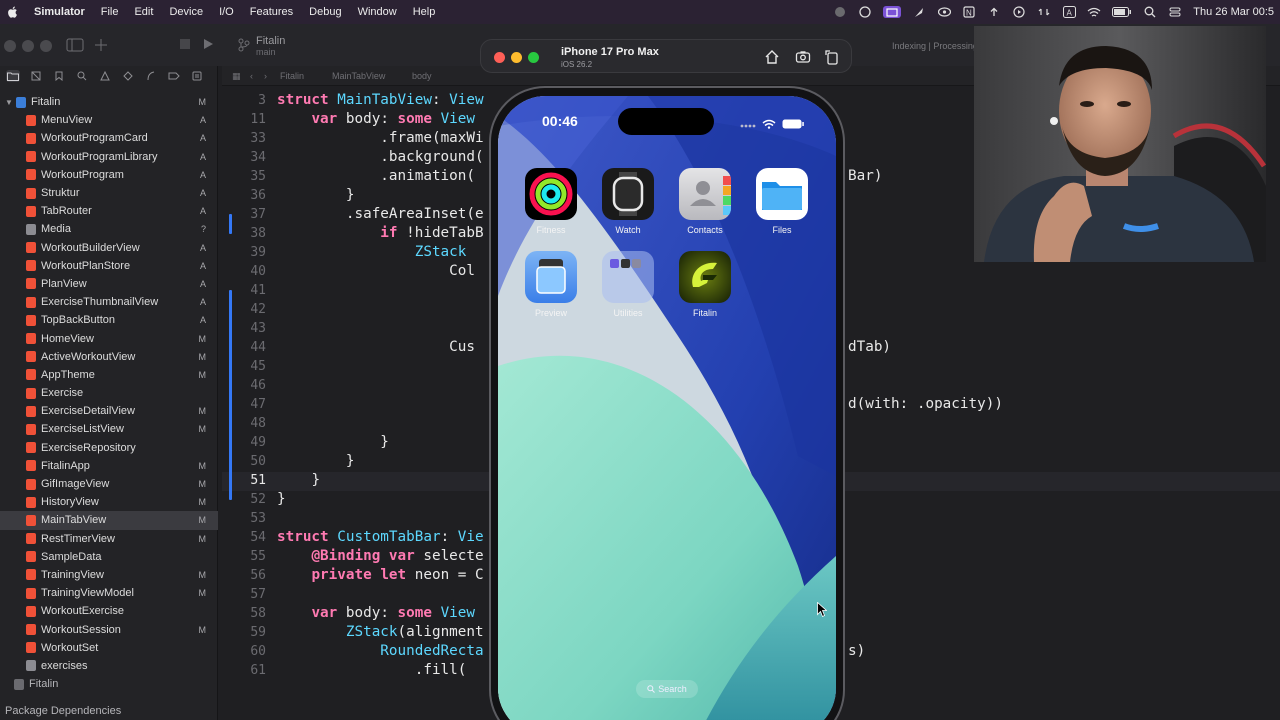 The width and height of the screenshot is (1280, 720). I want to click on line-number: 53, so click(244, 518).